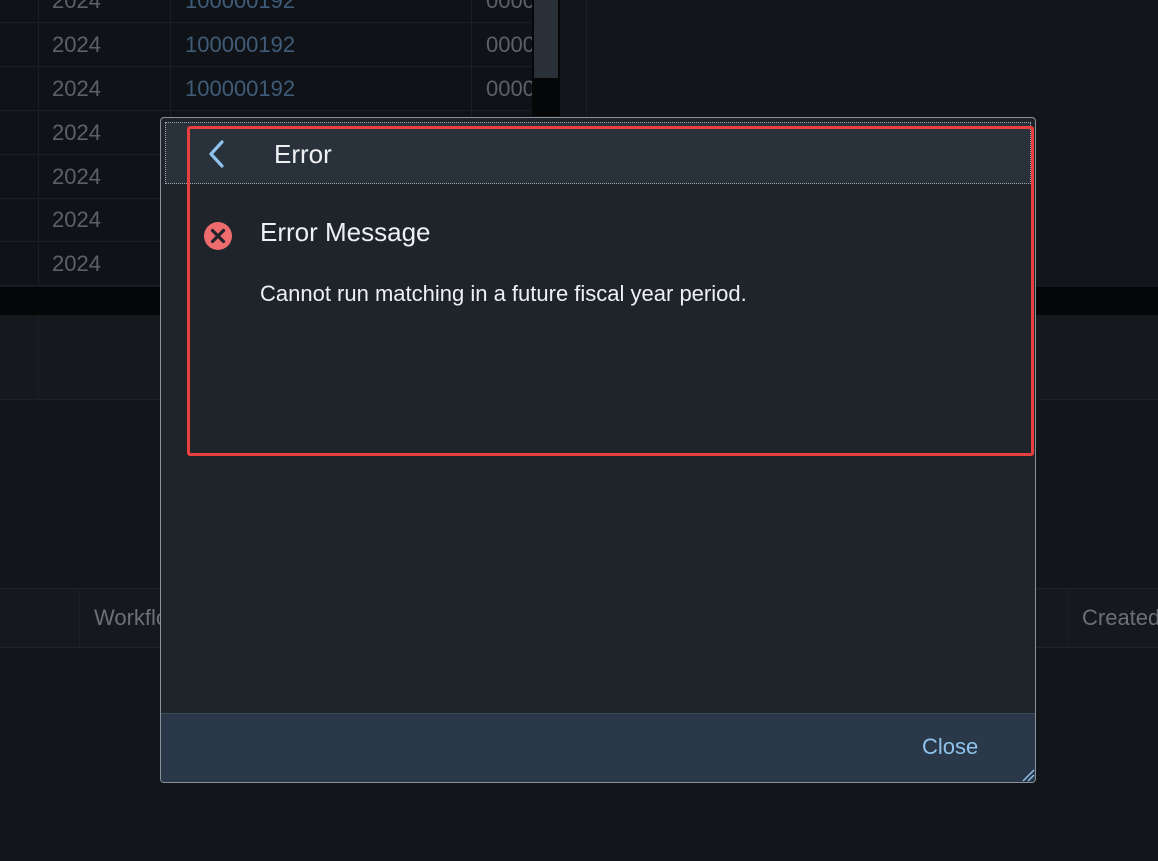  I want to click on scrollbar-thumb, so click(546, 39).